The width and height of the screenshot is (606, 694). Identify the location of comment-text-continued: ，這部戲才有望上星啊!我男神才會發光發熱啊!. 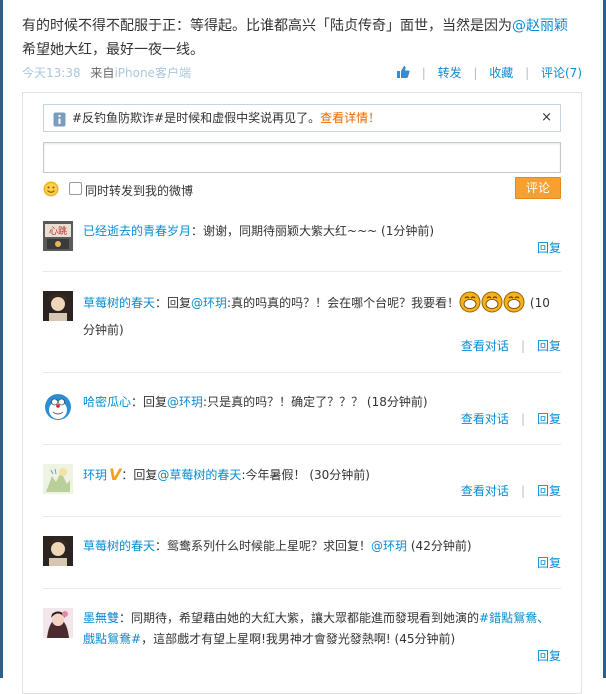
(266, 639).